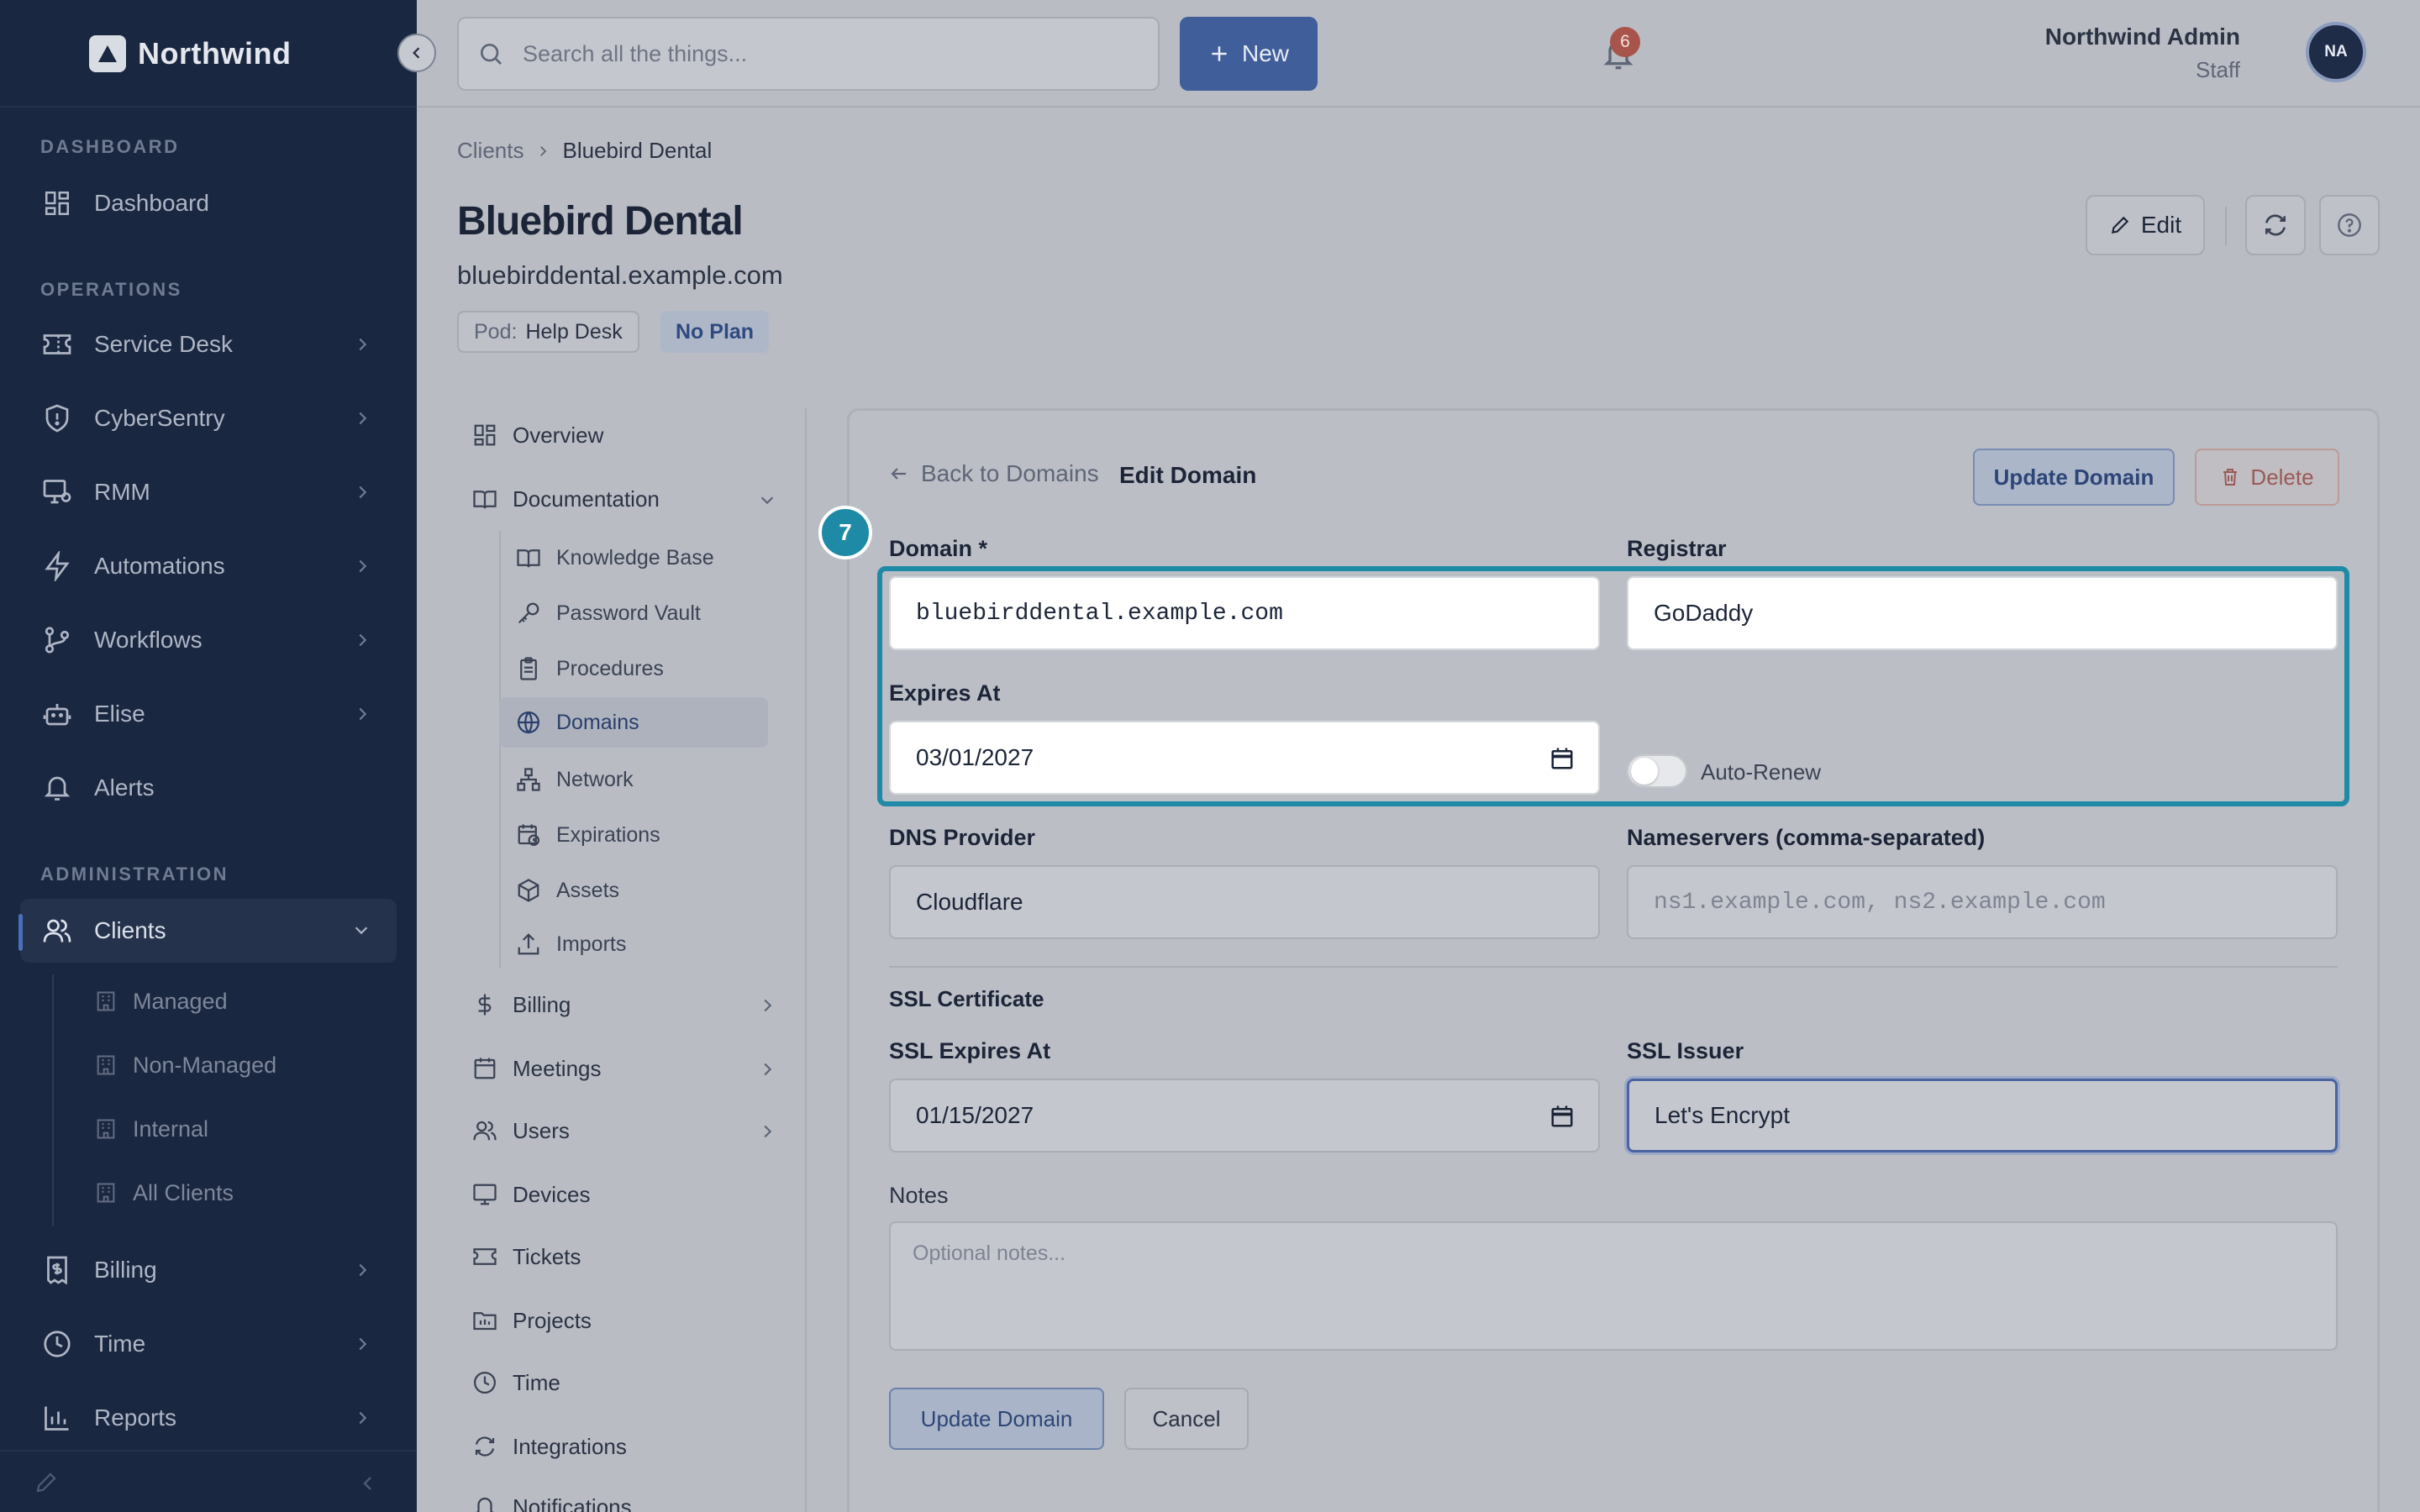 This screenshot has height=1512, width=2420. I want to click on domain-label: Domain *, so click(938, 548).